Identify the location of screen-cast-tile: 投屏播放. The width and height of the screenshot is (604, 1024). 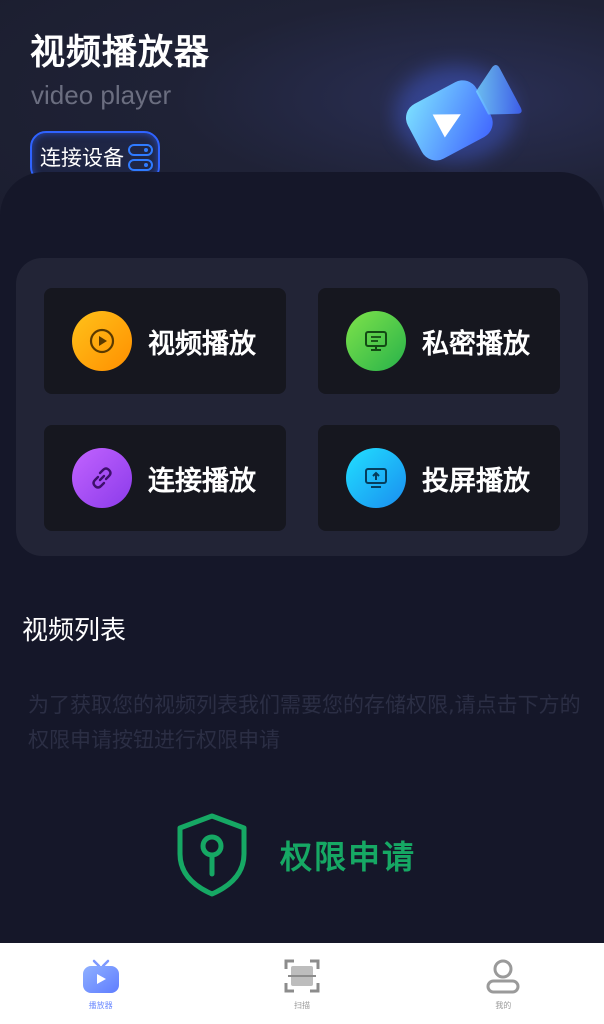
(439, 478).